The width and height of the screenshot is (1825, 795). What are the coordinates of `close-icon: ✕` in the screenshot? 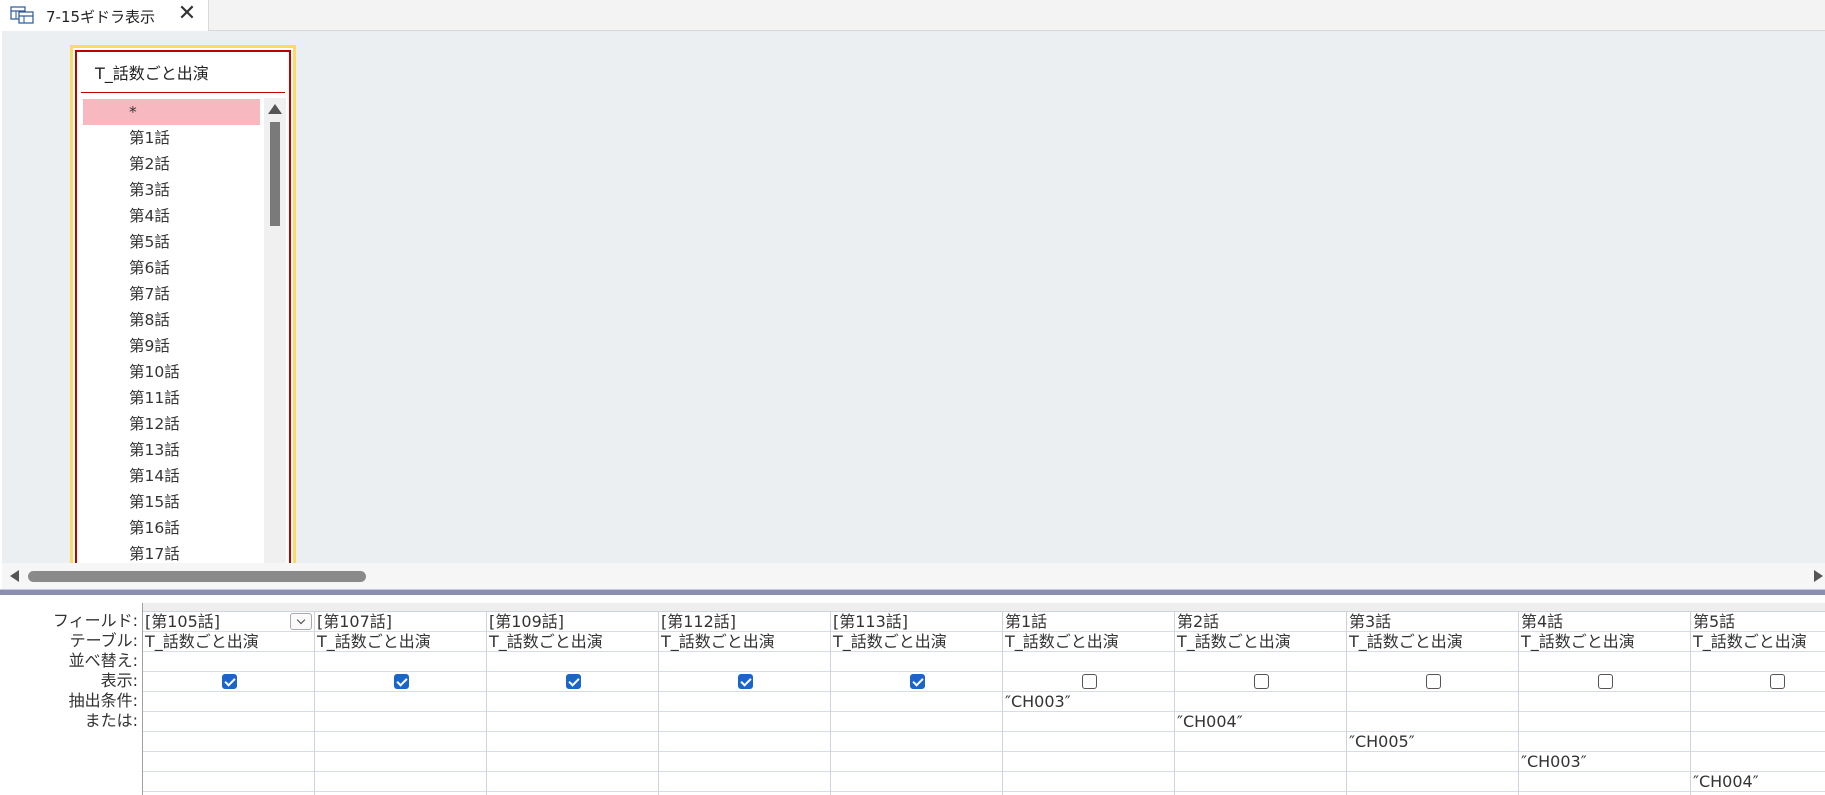 It's located at (187, 14).